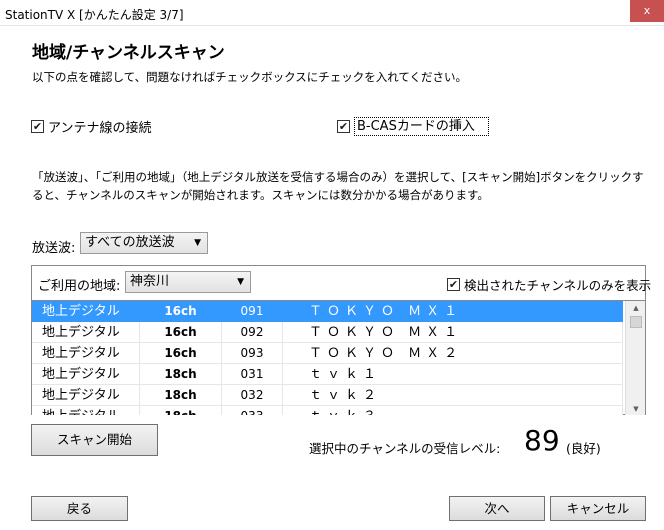 The width and height of the screenshot is (664, 530). I want to click on detected-only-checkbox: ✔ 検出されたチャンネルのみを表示, so click(549, 284).